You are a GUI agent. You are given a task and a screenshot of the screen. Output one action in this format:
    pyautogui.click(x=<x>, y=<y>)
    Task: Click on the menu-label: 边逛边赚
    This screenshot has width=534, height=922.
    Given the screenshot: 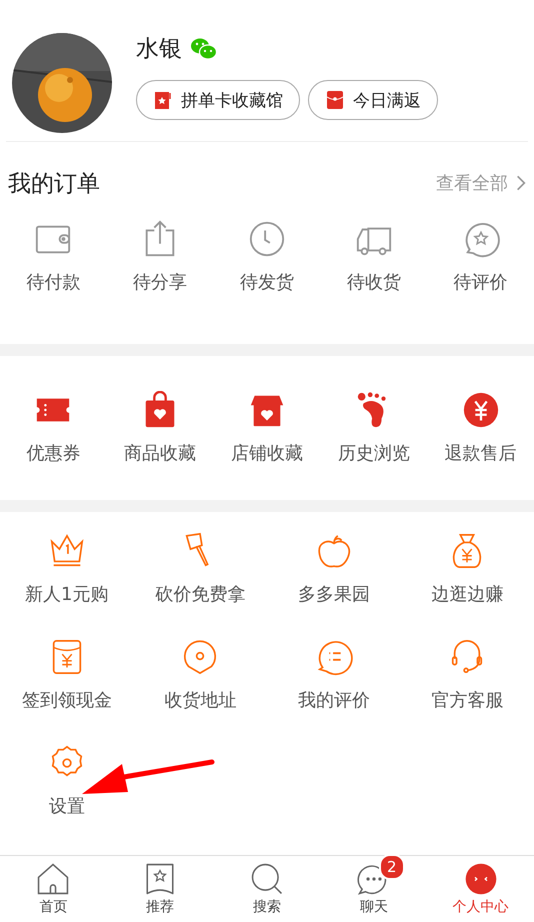 What is the action you would take?
    pyautogui.click(x=467, y=594)
    